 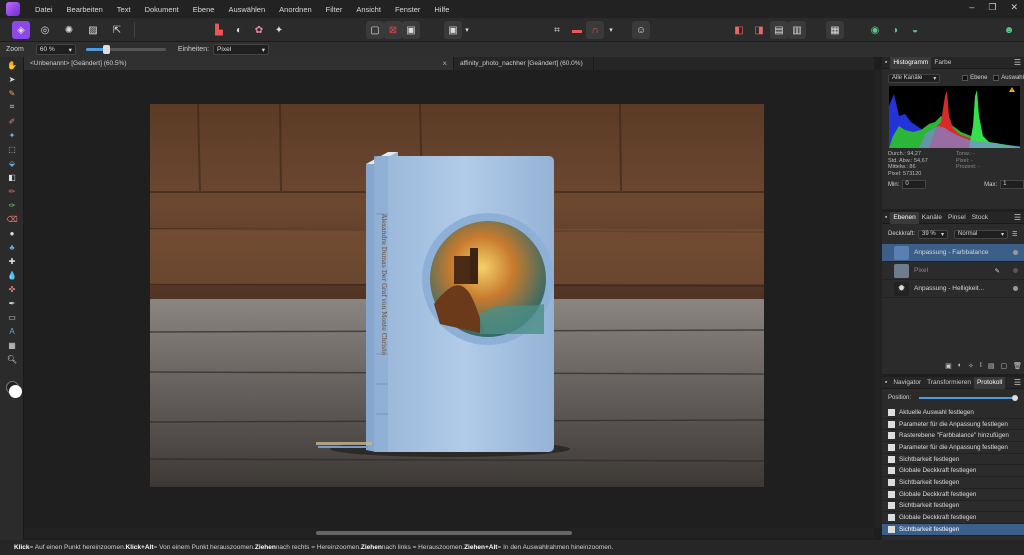 What do you see at coordinates (641, 30) in the screenshot?
I see `assistant-icon: ☺` at bounding box center [641, 30].